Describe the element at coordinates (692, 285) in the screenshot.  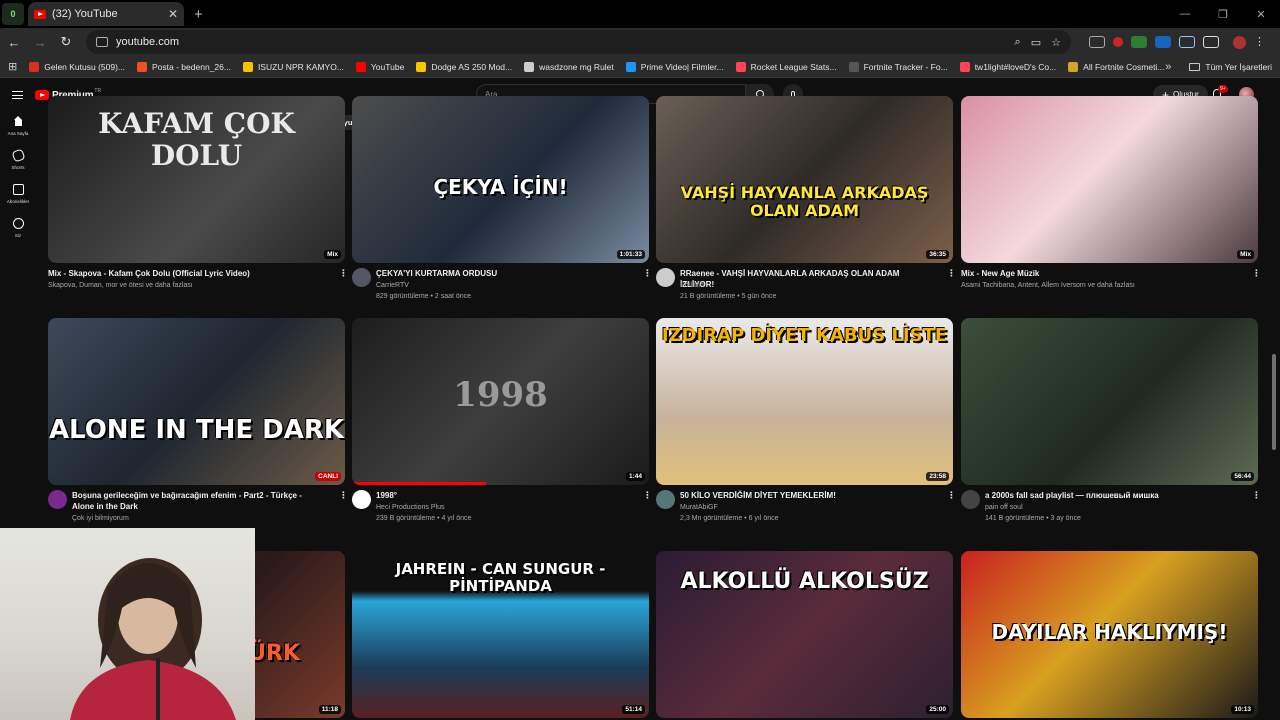
I see `channel-name: Rolland` at that location.